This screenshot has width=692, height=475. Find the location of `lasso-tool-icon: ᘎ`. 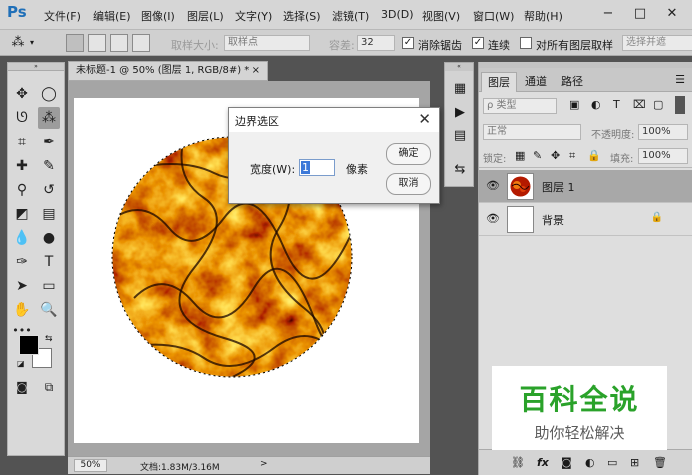

lasso-tool-icon: ᘎ is located at coordinates (22, 118).